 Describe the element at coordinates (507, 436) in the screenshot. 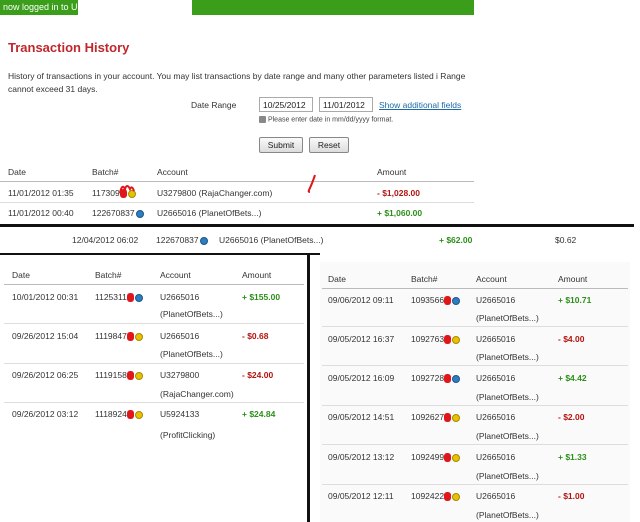

I see `right-row-4-account-sub: (PlanetOfBets...)` at that location.